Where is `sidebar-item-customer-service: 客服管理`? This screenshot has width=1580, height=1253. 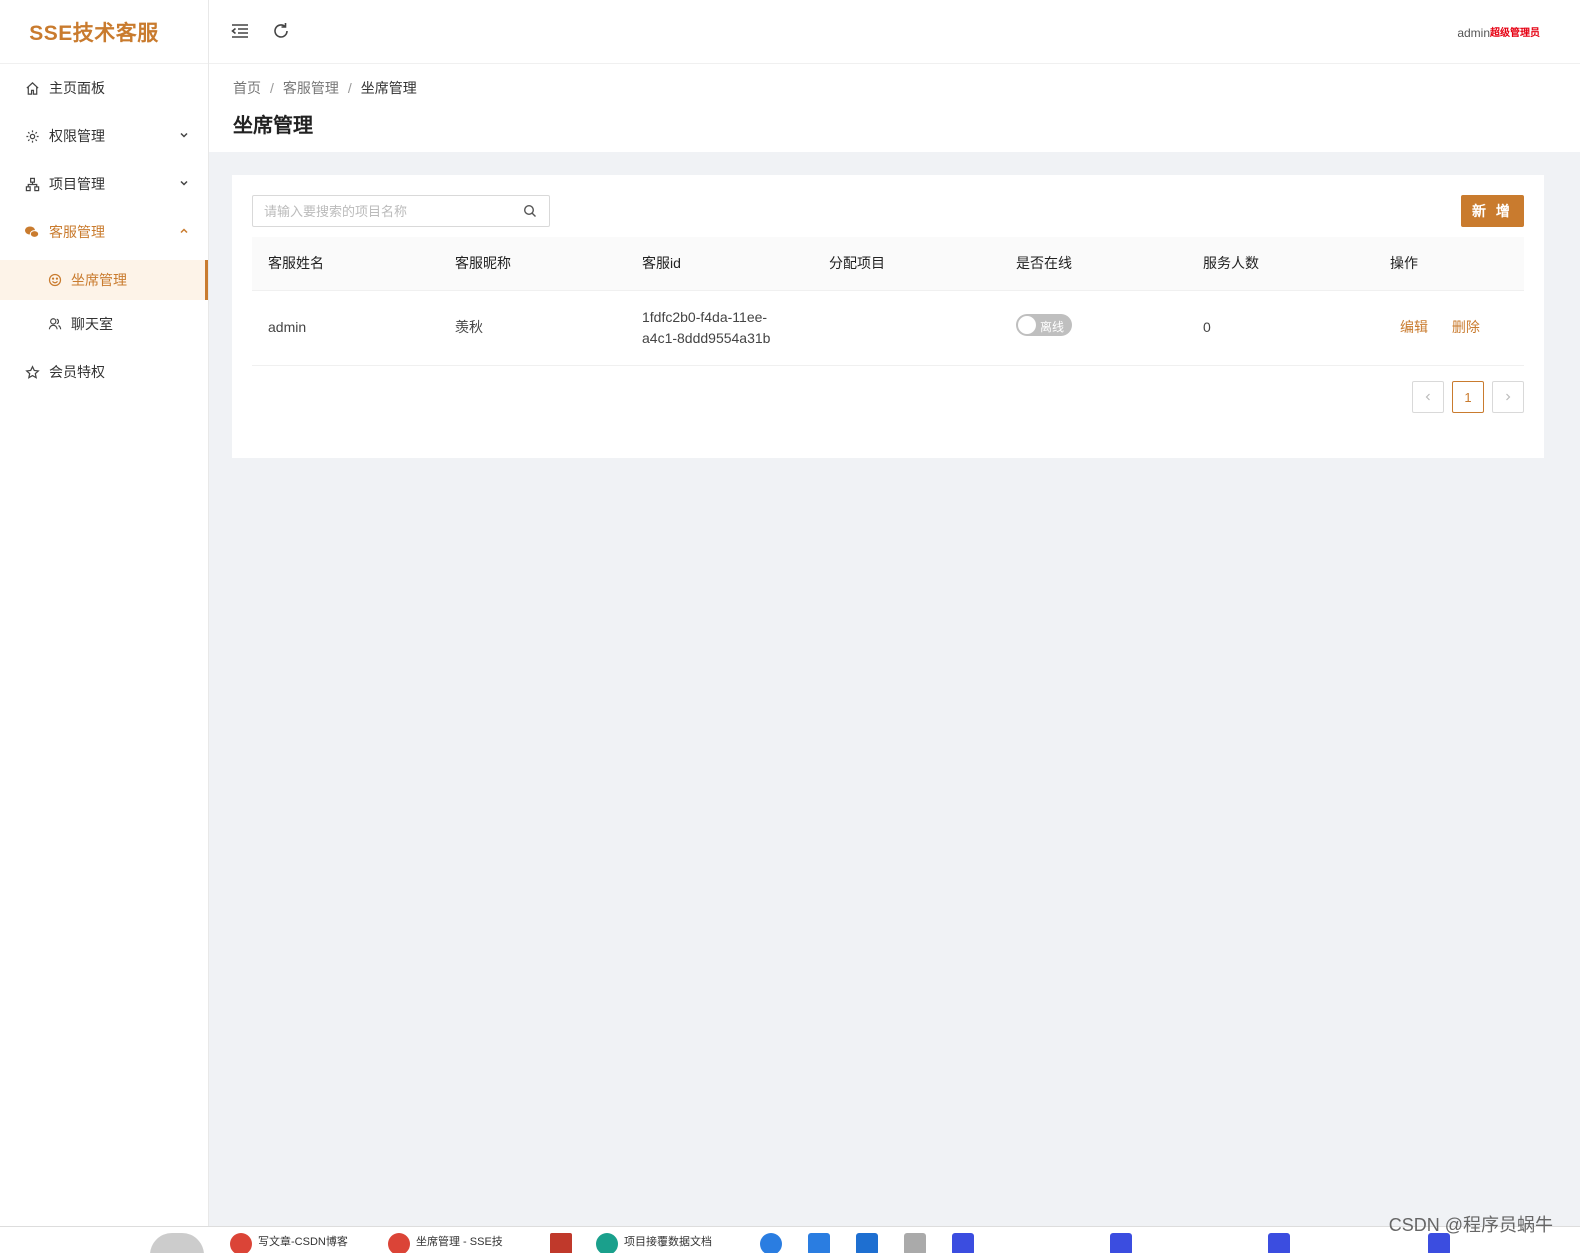
sidebar-item-customer-service: 客服管理 is located at coordinates (104, 232).